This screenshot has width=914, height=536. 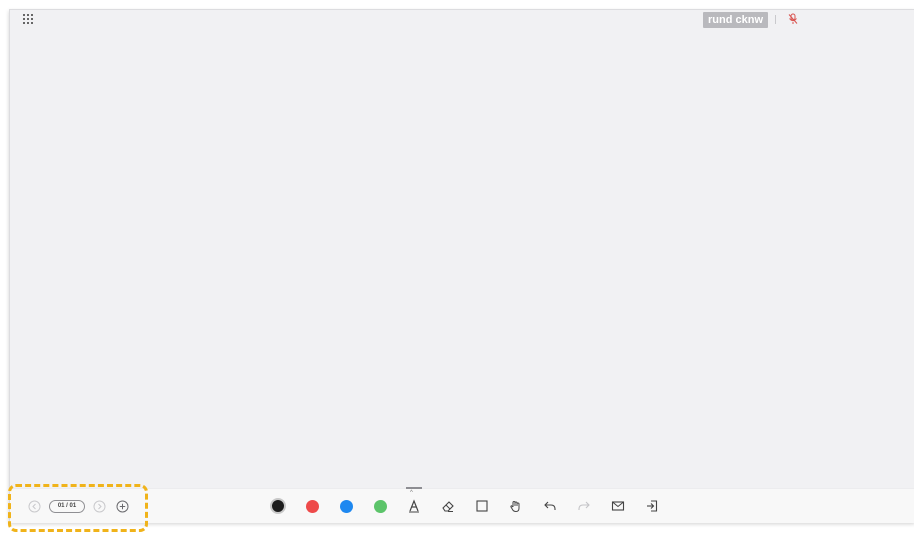 I want to click on eraser-icon, so click(x=448, y=506).